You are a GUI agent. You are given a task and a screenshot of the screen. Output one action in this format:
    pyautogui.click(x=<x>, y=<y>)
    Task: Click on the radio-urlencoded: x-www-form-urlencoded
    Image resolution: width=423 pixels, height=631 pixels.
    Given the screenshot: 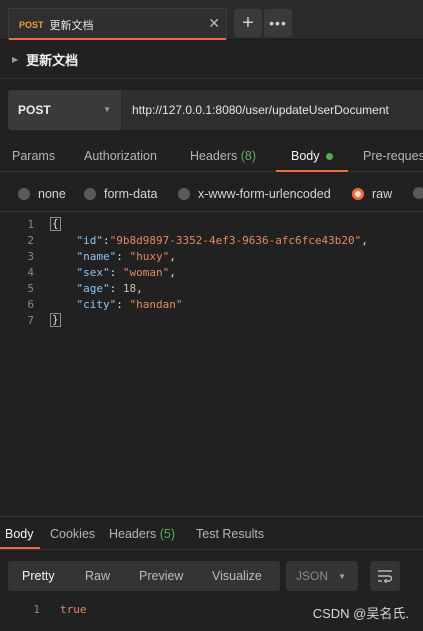 What is the action you would take?
    pyautogui.click(x=254, y=194)
    